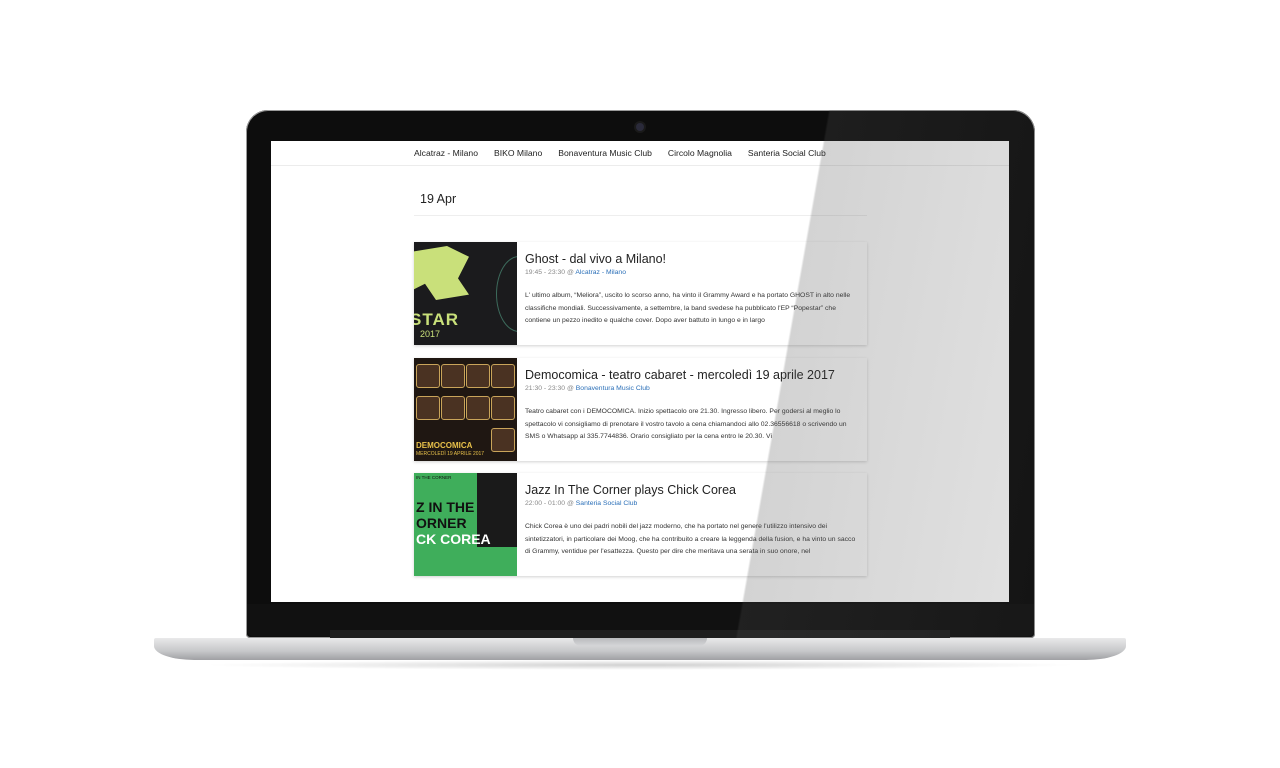 The image size is (1280, 768). What do you see at coordinates (450, 454) in the screenshot?
I see `thumb-subtext: MERCOLEDÌ 19 APRILE 2017` at bounding box center [450, 454].